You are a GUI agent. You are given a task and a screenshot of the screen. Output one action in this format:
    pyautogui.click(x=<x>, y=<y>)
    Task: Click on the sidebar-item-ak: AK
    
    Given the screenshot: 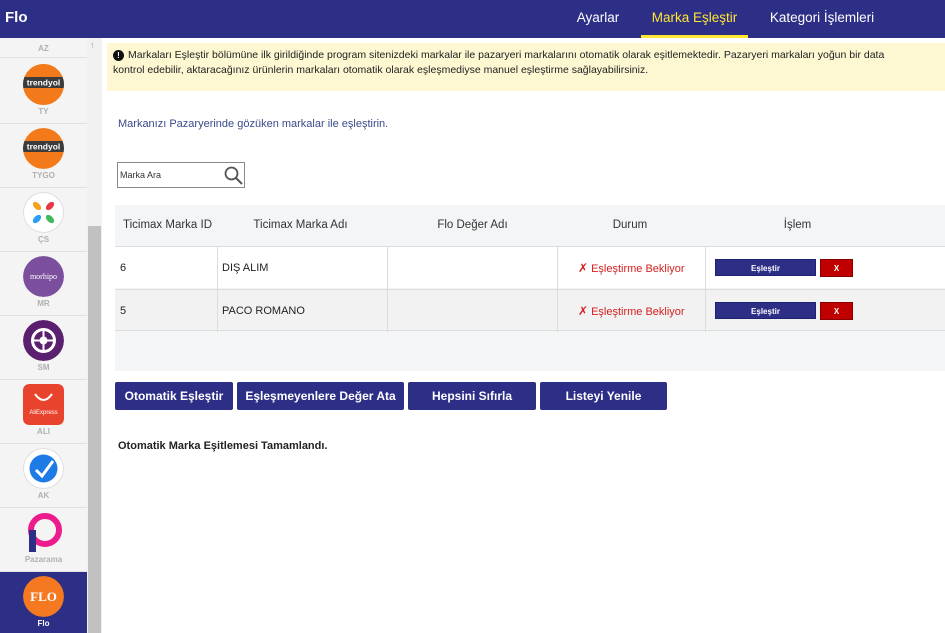 What is the action you would take?
    pyautogui.click(x=43, y=476)
    